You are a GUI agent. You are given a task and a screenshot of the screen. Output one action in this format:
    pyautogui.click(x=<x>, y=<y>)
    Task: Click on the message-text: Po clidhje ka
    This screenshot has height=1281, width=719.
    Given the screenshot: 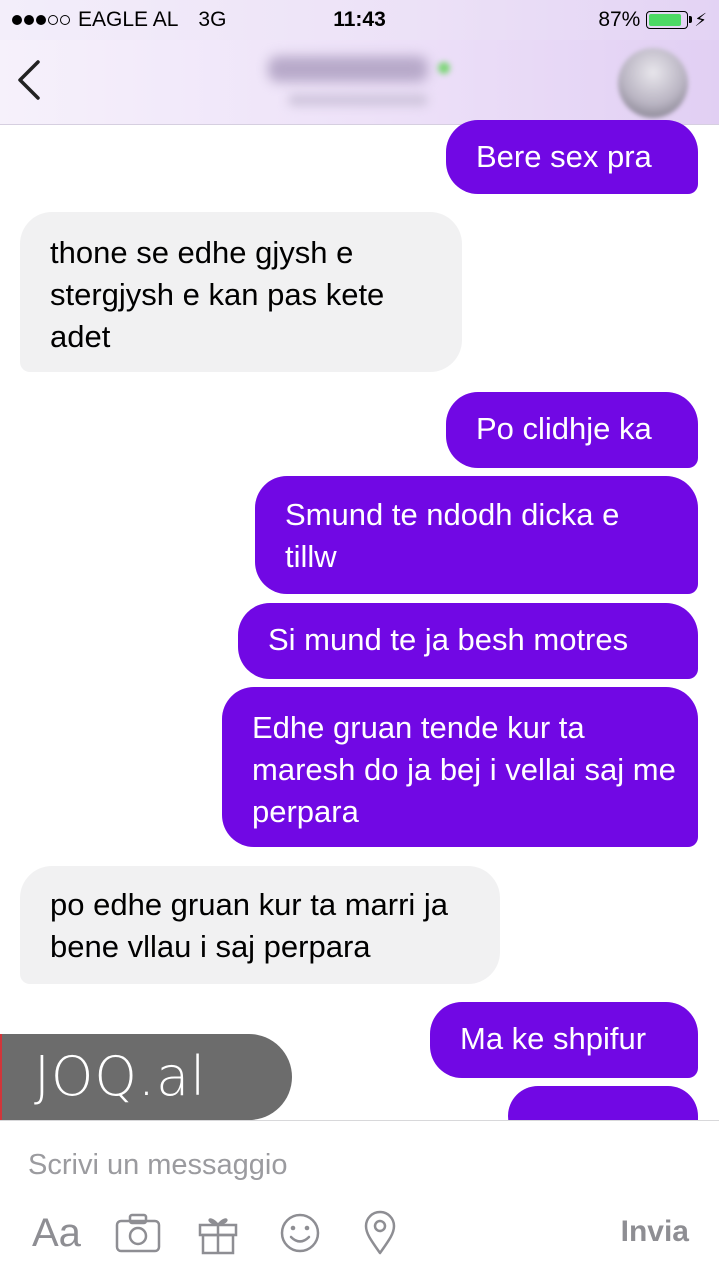 What is the action you would take?
    pyautogui.click(x=564, y=428)
    